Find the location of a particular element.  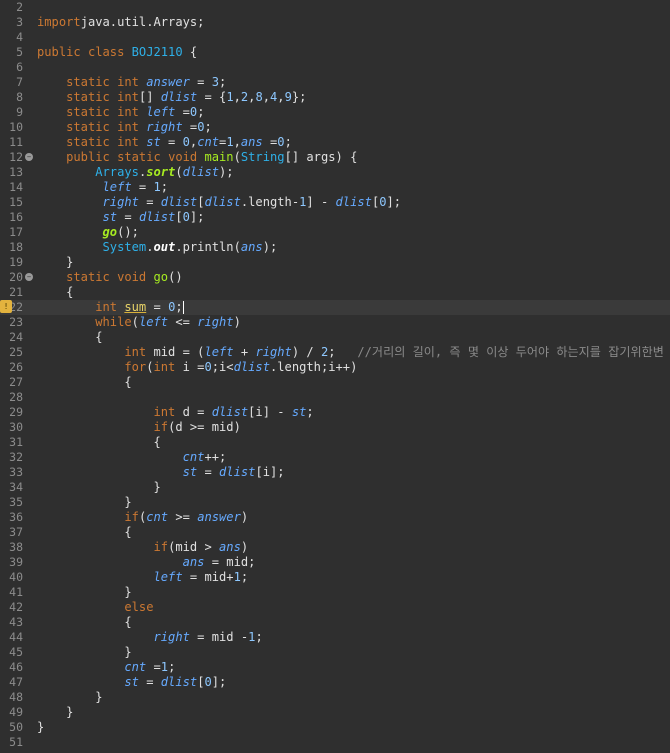

code-token: .length- is located at coordinates (270, 202).